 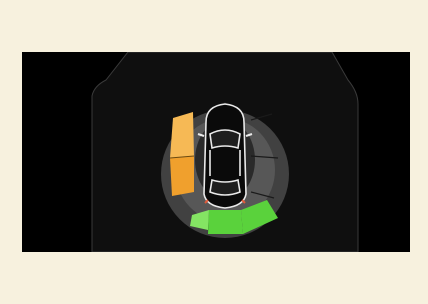 I want to click on rear-sensor-center-segment, so click(x=225, y=222).